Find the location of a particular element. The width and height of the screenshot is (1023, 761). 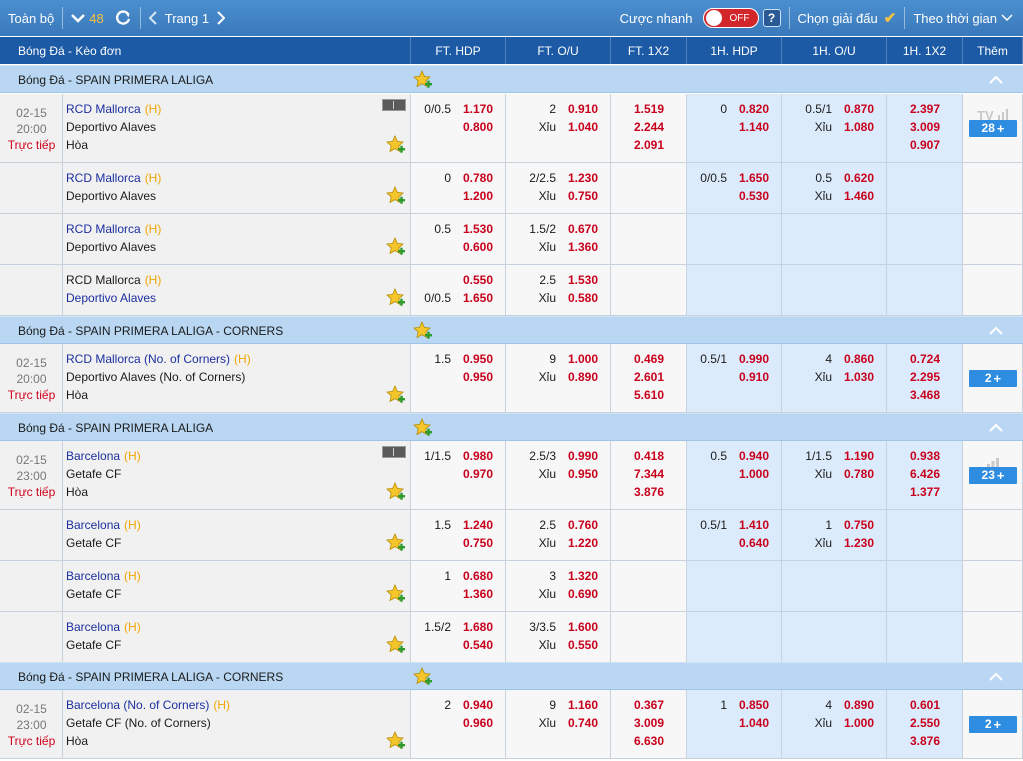

under-odds: 1.220 is located at coordinates (583, 543).